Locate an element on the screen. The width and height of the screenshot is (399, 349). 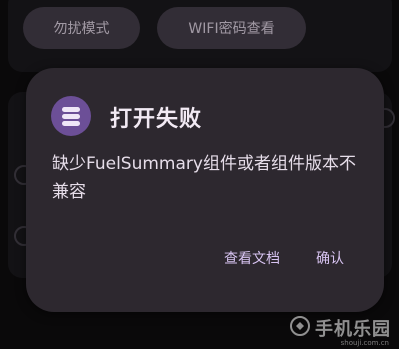
stacked-layers-icon is located at coordinates (71, 116).